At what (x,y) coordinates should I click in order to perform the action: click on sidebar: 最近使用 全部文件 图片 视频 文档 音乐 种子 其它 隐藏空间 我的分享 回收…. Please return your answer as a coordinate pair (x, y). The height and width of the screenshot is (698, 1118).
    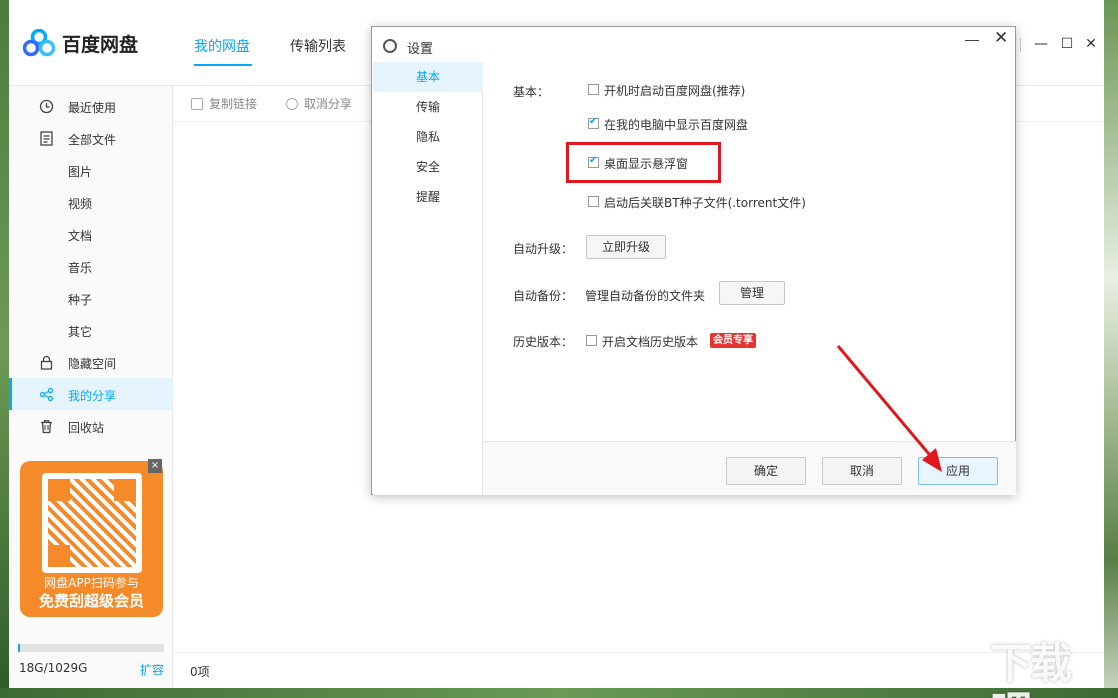
    Looking at the image, I should click on (91, 387).